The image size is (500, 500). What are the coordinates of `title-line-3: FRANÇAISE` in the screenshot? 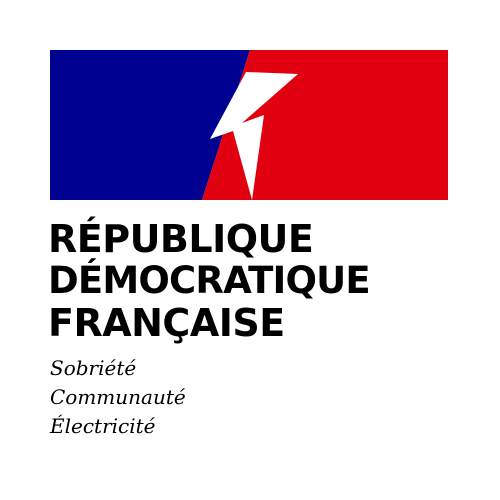 It's located at (166, 323).